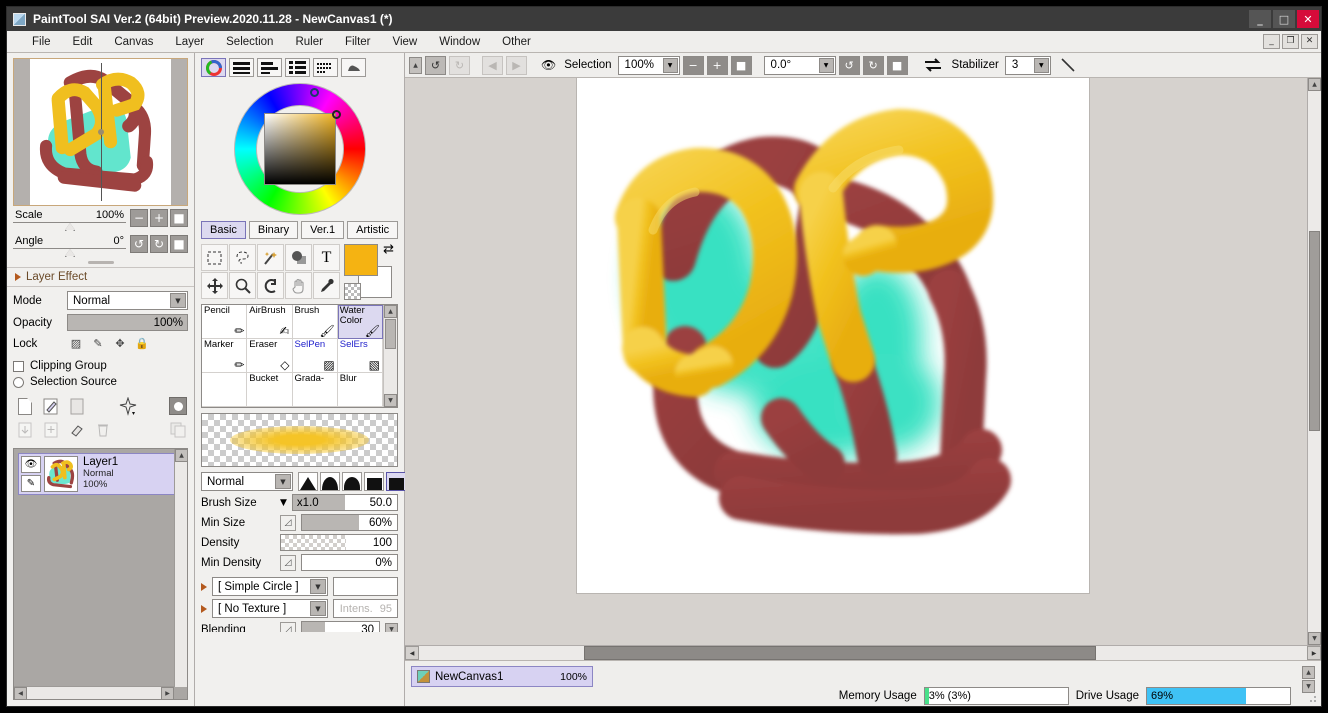 This screenshot has width=1328, height=713. Describe the element at coordinates (325, 67) in the screenshot. I see `swatches-mode-button` at that location.